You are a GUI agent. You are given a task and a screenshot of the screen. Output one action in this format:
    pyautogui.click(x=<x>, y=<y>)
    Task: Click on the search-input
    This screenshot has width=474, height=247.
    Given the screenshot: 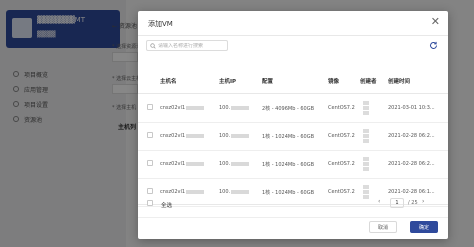 What is the action you would take?
    pyautogui.click(x=193, y=45)
    